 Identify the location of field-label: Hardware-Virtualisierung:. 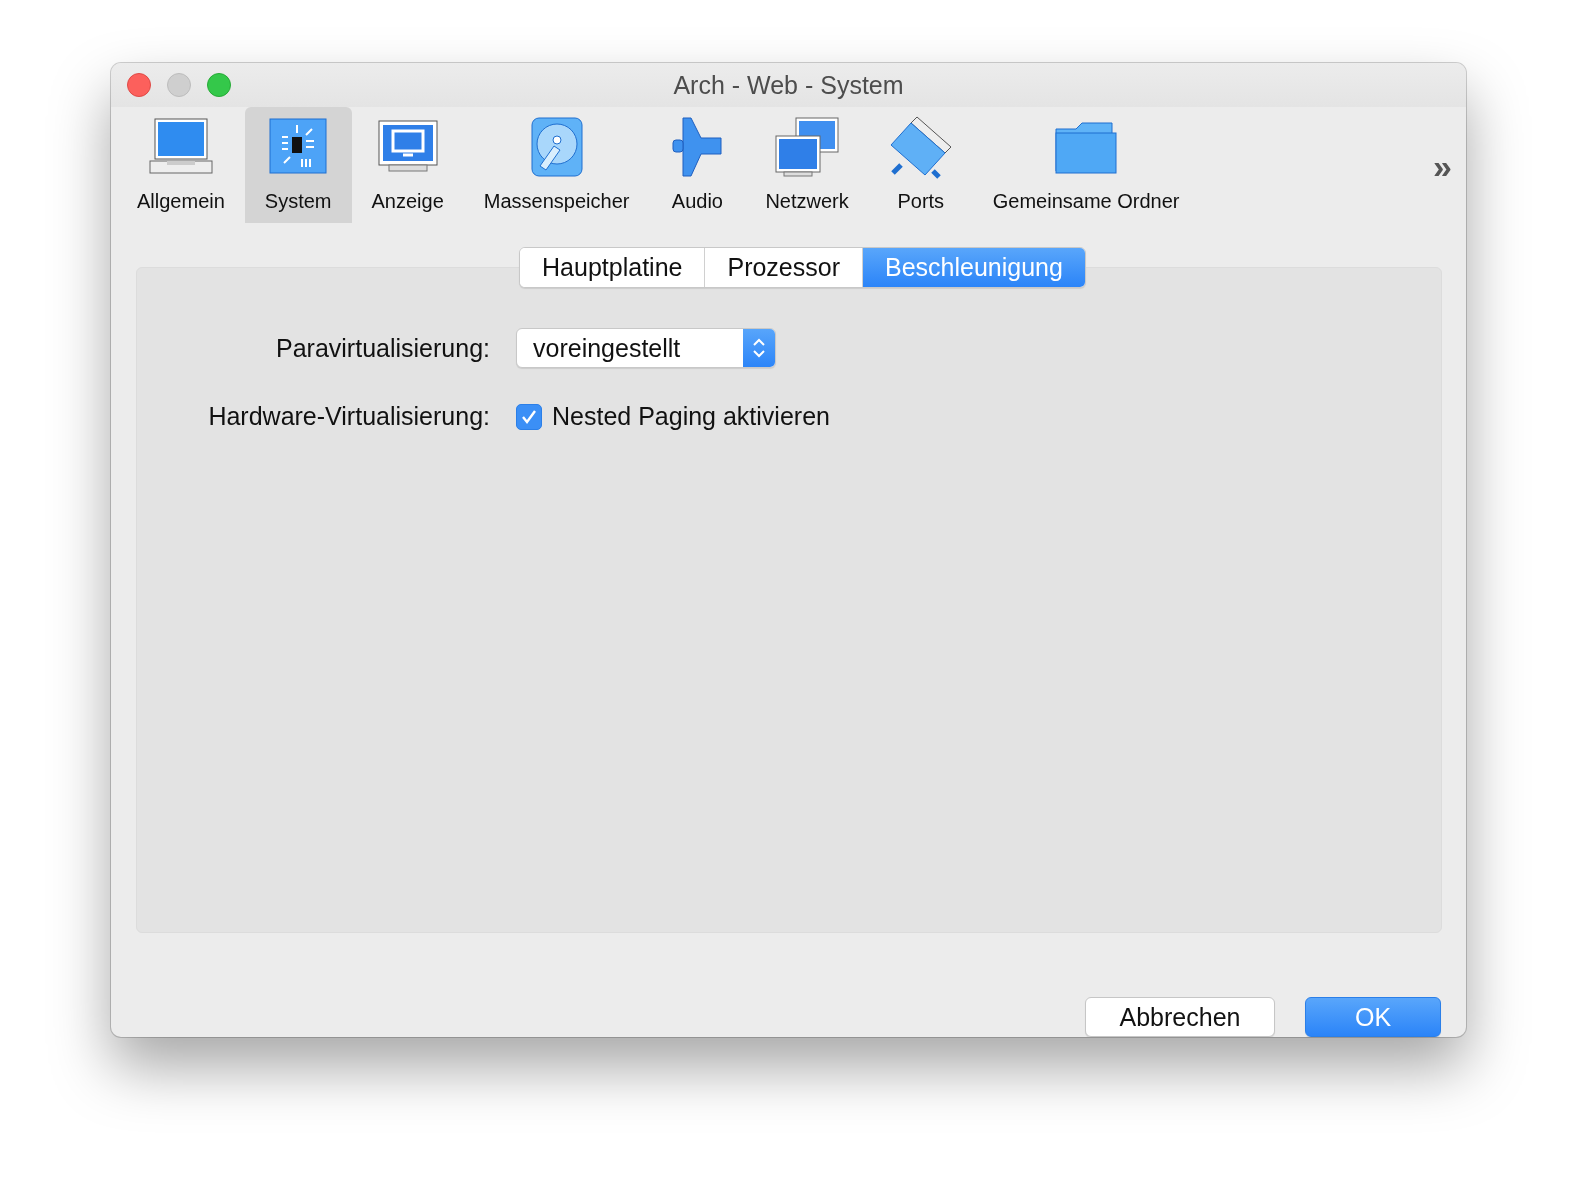
(348, 416).